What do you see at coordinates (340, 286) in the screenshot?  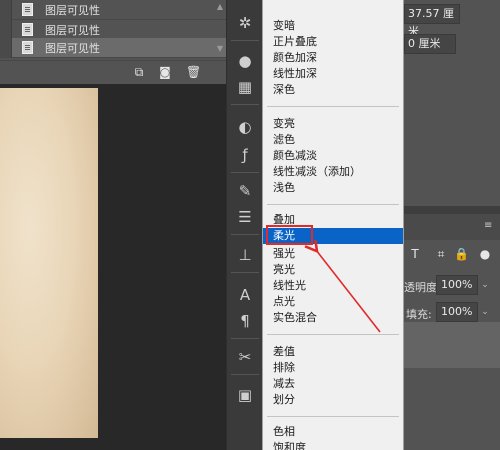 I see `annotation-arrow` at bounding box center [340, 286].